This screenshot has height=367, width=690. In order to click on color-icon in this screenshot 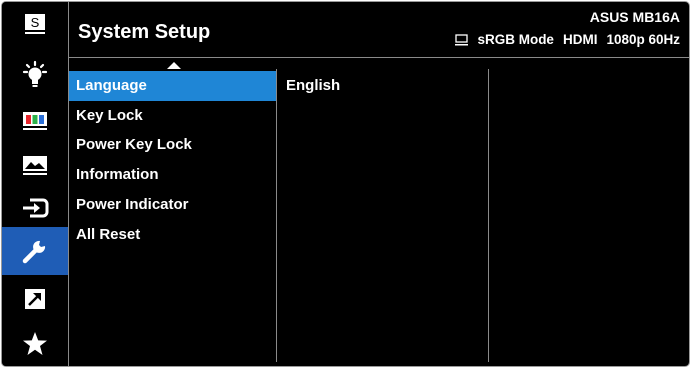, I will do `click(35, 121)`.